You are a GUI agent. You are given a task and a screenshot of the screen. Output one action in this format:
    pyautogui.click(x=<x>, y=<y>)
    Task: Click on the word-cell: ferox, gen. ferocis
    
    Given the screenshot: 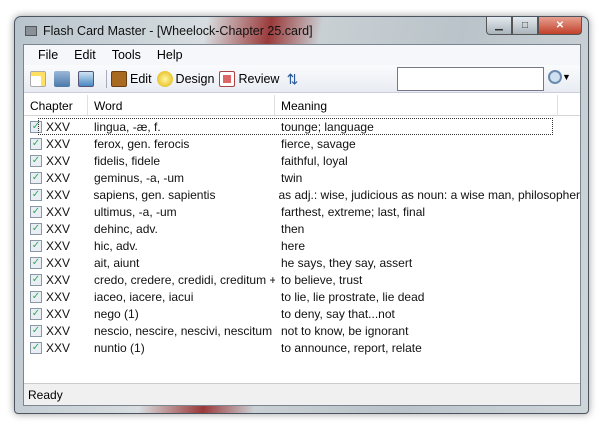 What is the action you would take?
    pyautogui.click(x=142, y=143)
    